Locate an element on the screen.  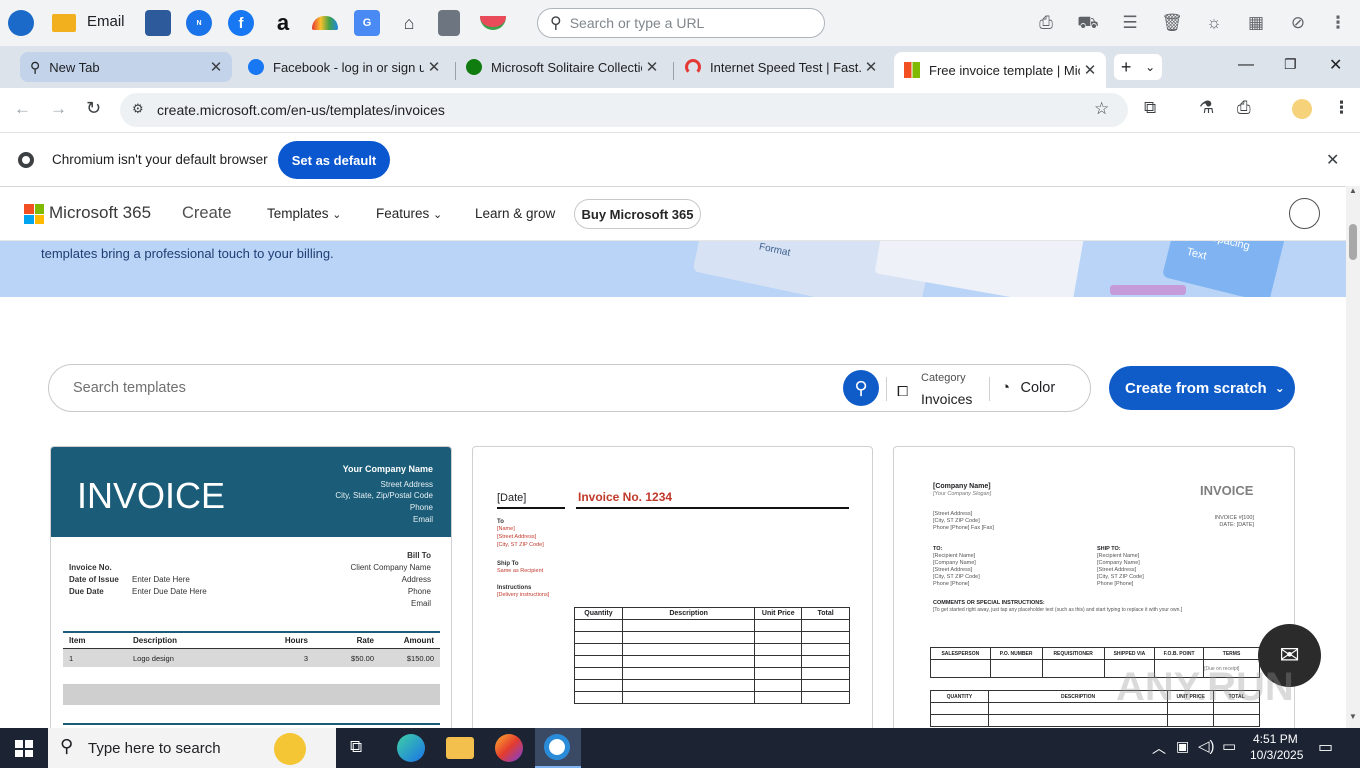
taskbar-search-placeholder: Type here to search is located at coordinates (154, 748).